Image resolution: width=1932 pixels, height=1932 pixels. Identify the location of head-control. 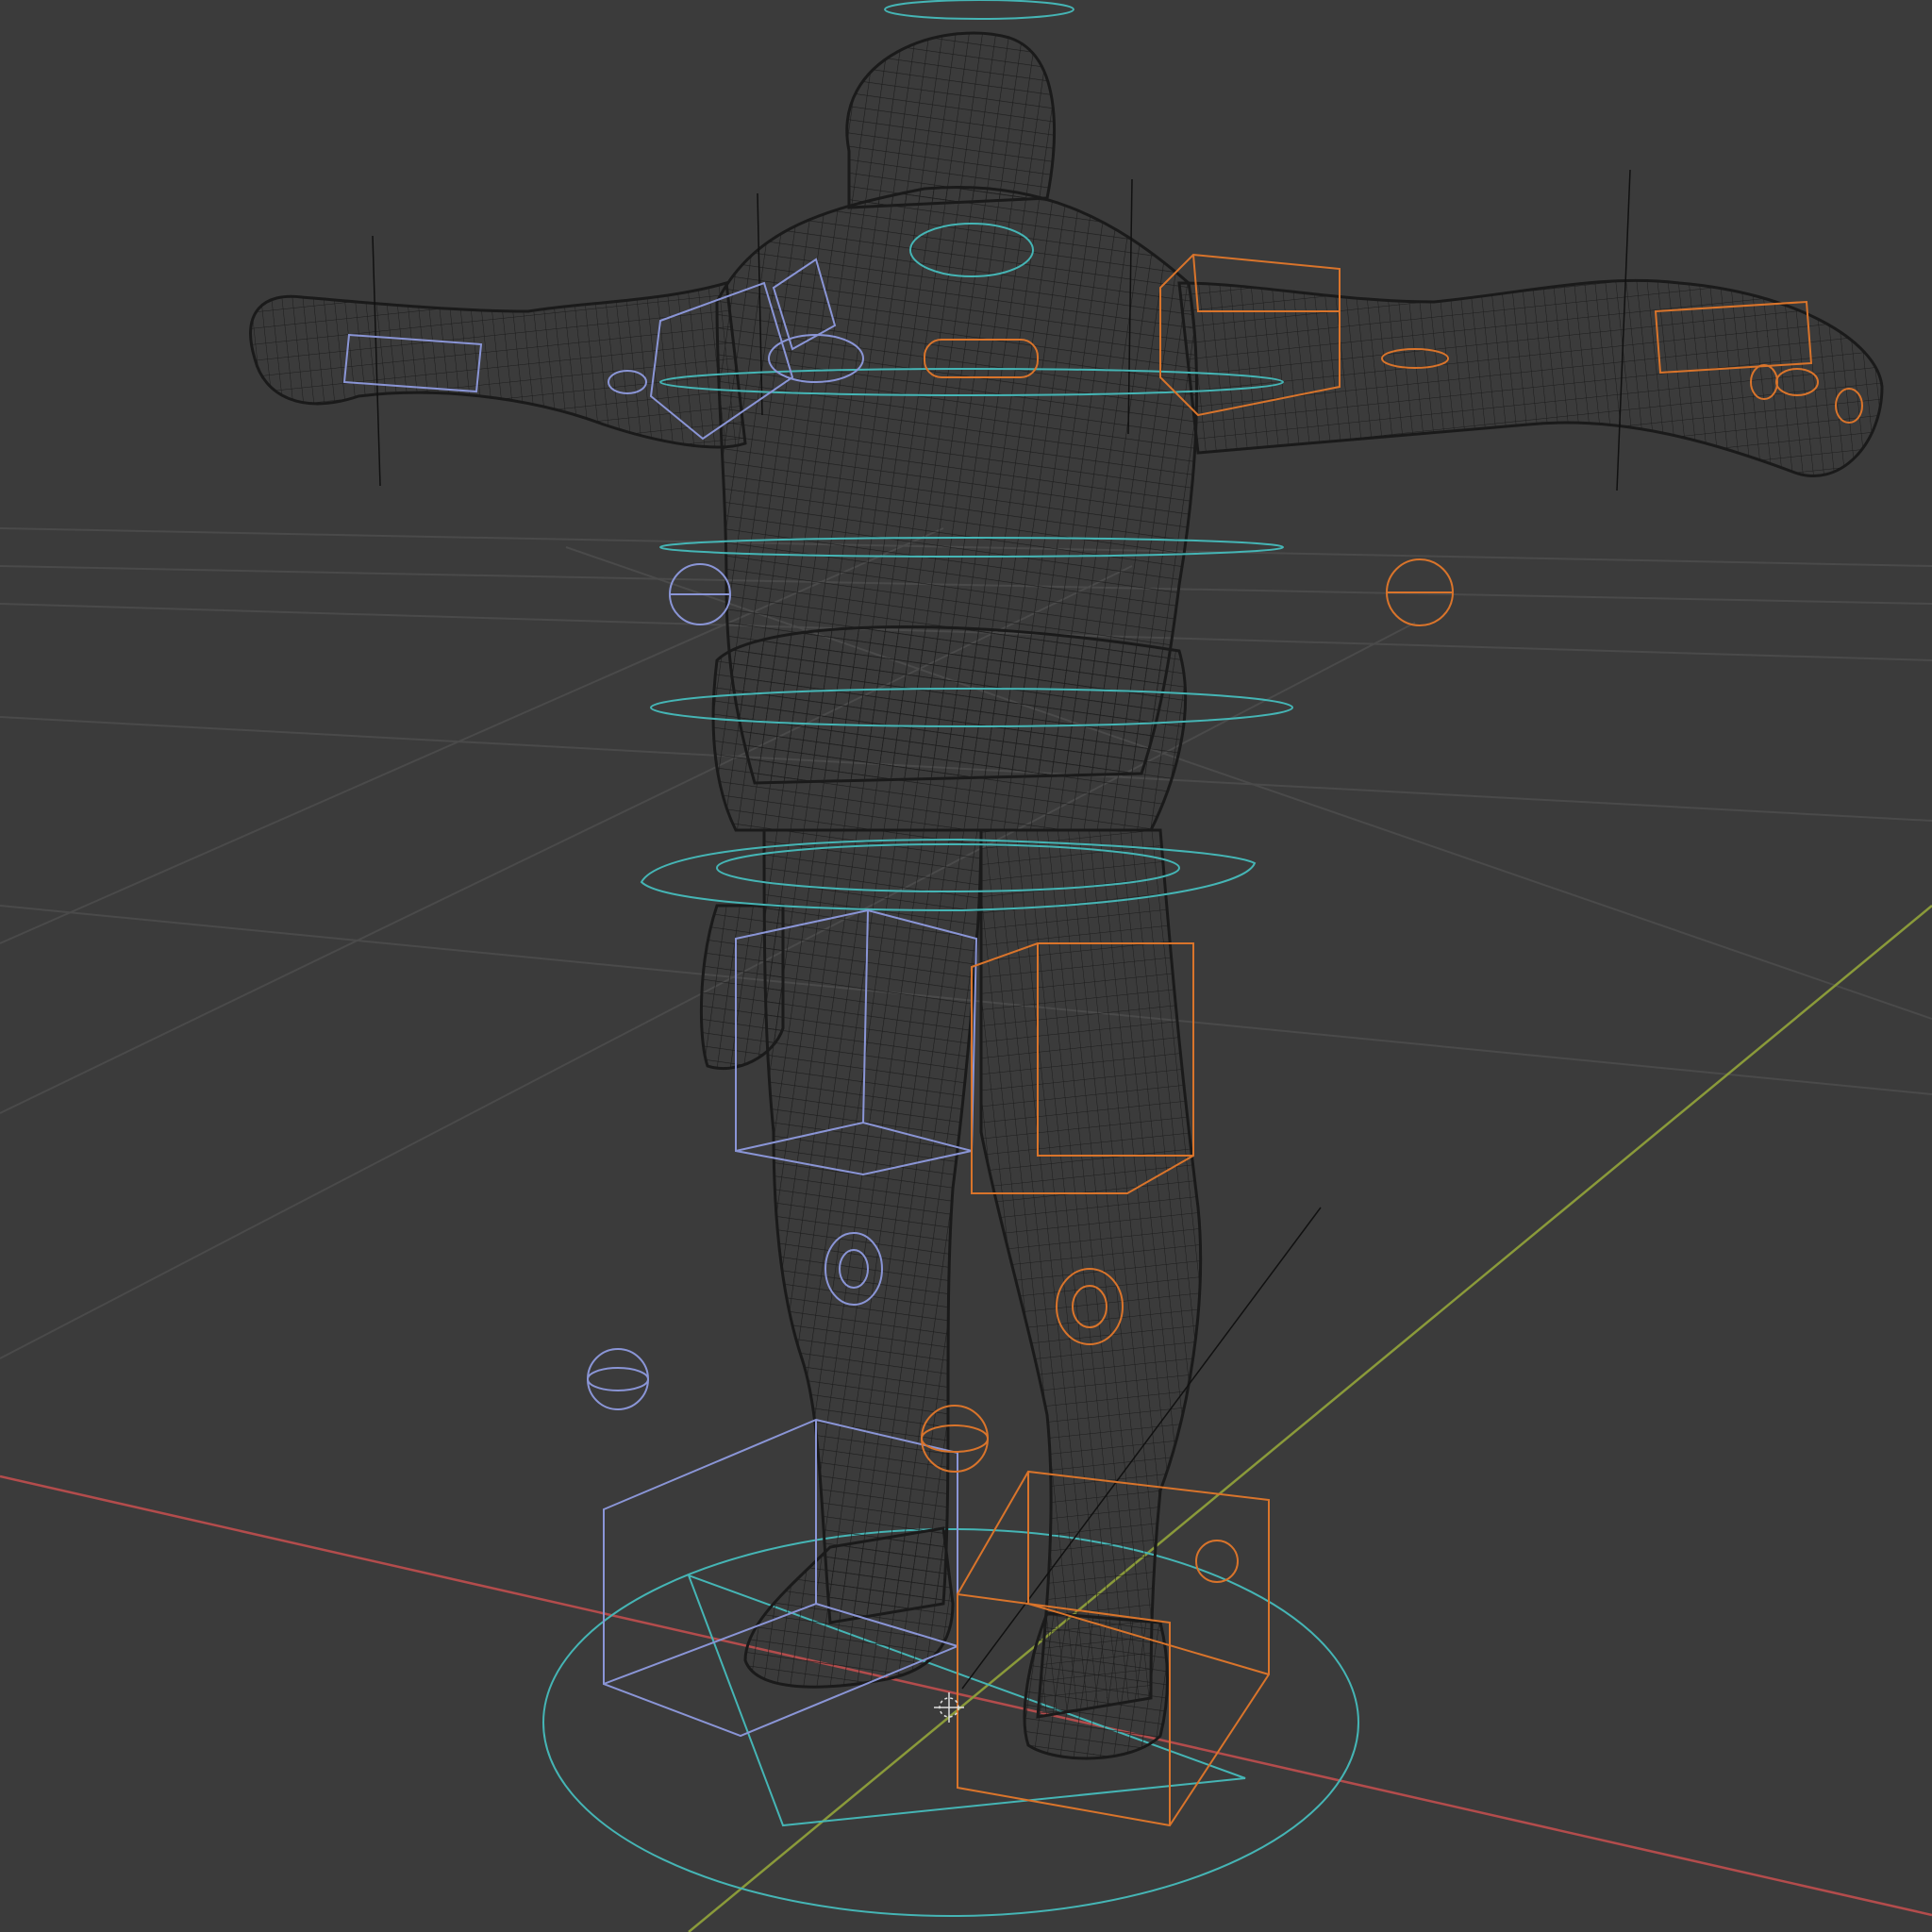
(979, 10).